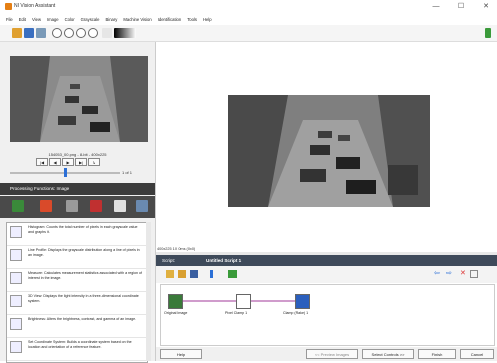 This screenshot has height=363, width=497. What do you see at coordinates (176, 313) in the screenshot?
I see `step-label: Original Image` at bounding box center [176, 313].